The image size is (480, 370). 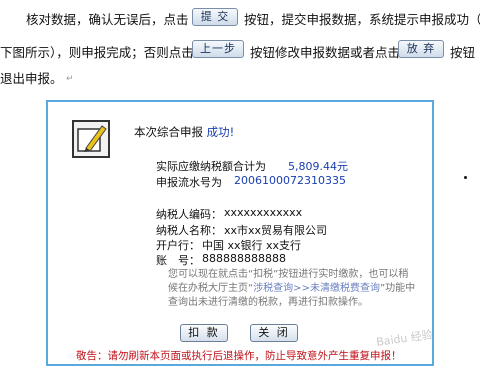 I want to click on prev-step-button-image: 上一步, so click(x=218, y=49).